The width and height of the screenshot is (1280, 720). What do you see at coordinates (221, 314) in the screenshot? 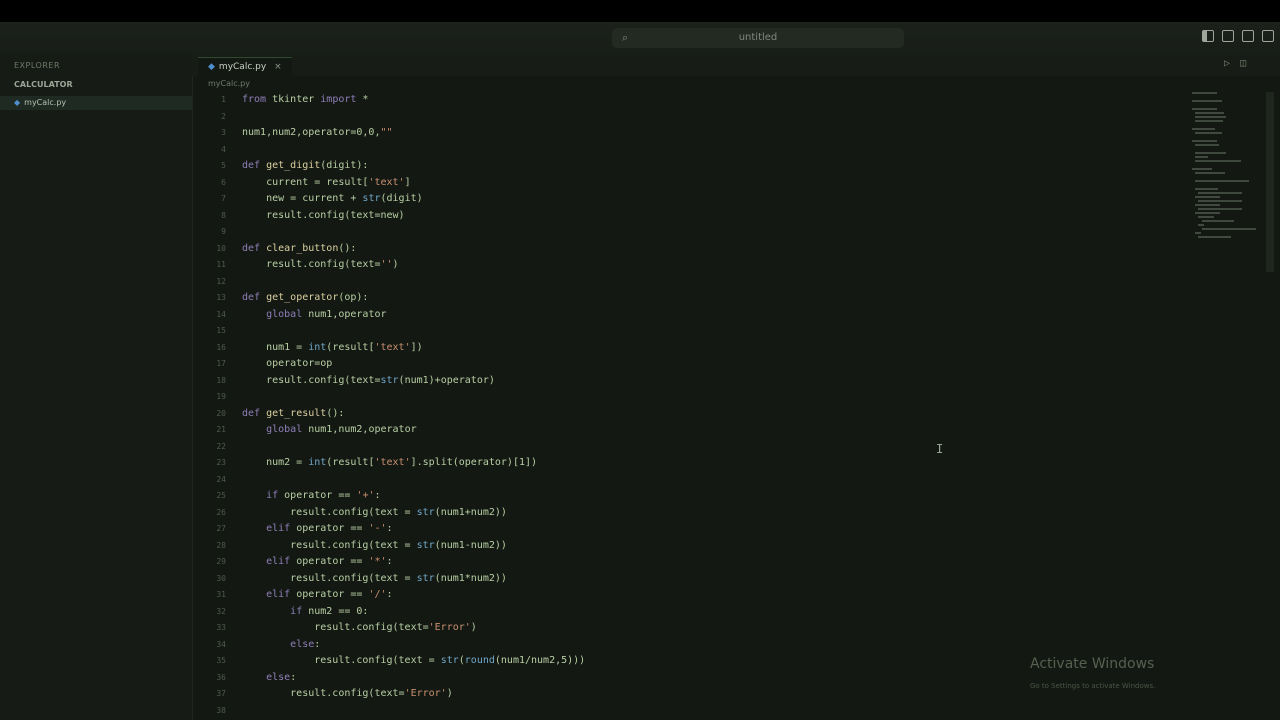
I see `line-number: 14` at bounding box center [221, 314].